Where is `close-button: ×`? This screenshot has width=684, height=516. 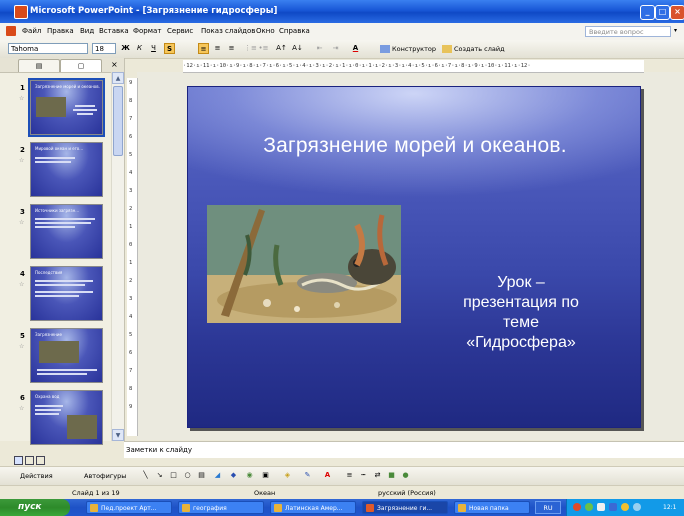 close-button: × is located at coordinates (677, 12).